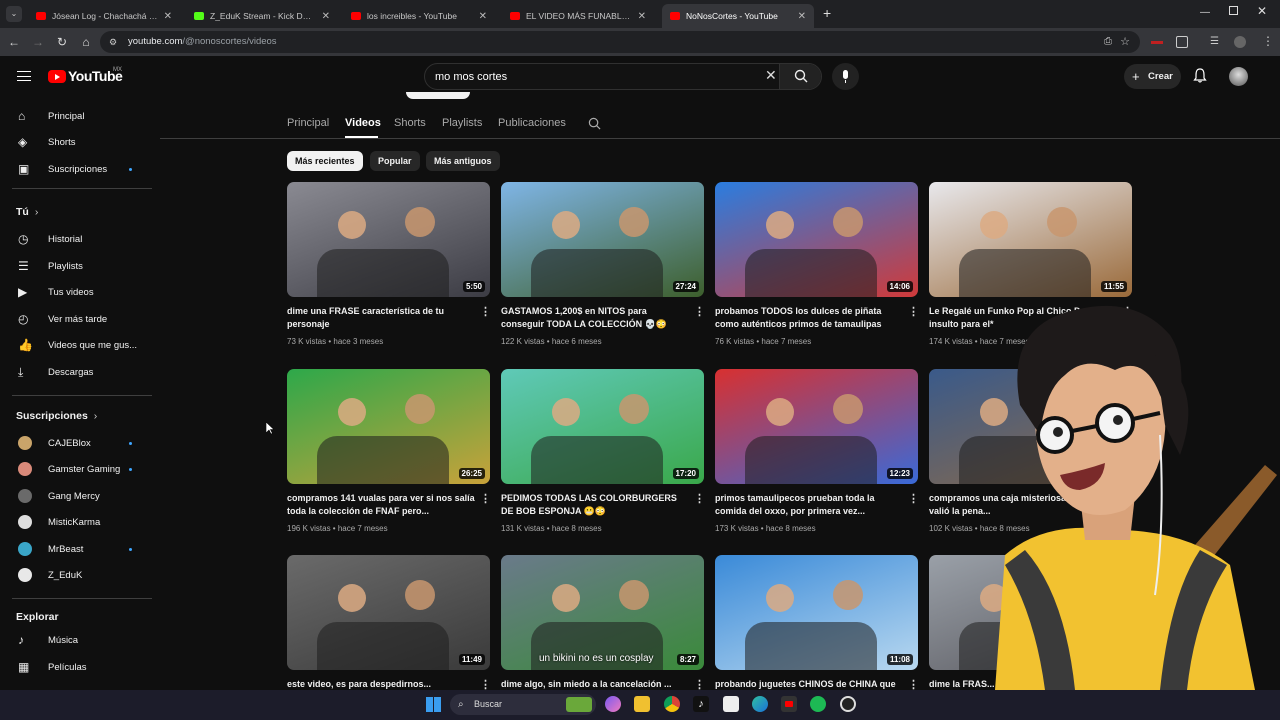  I want to click on video-thumbnail: 11:55, so click(1030, 239).